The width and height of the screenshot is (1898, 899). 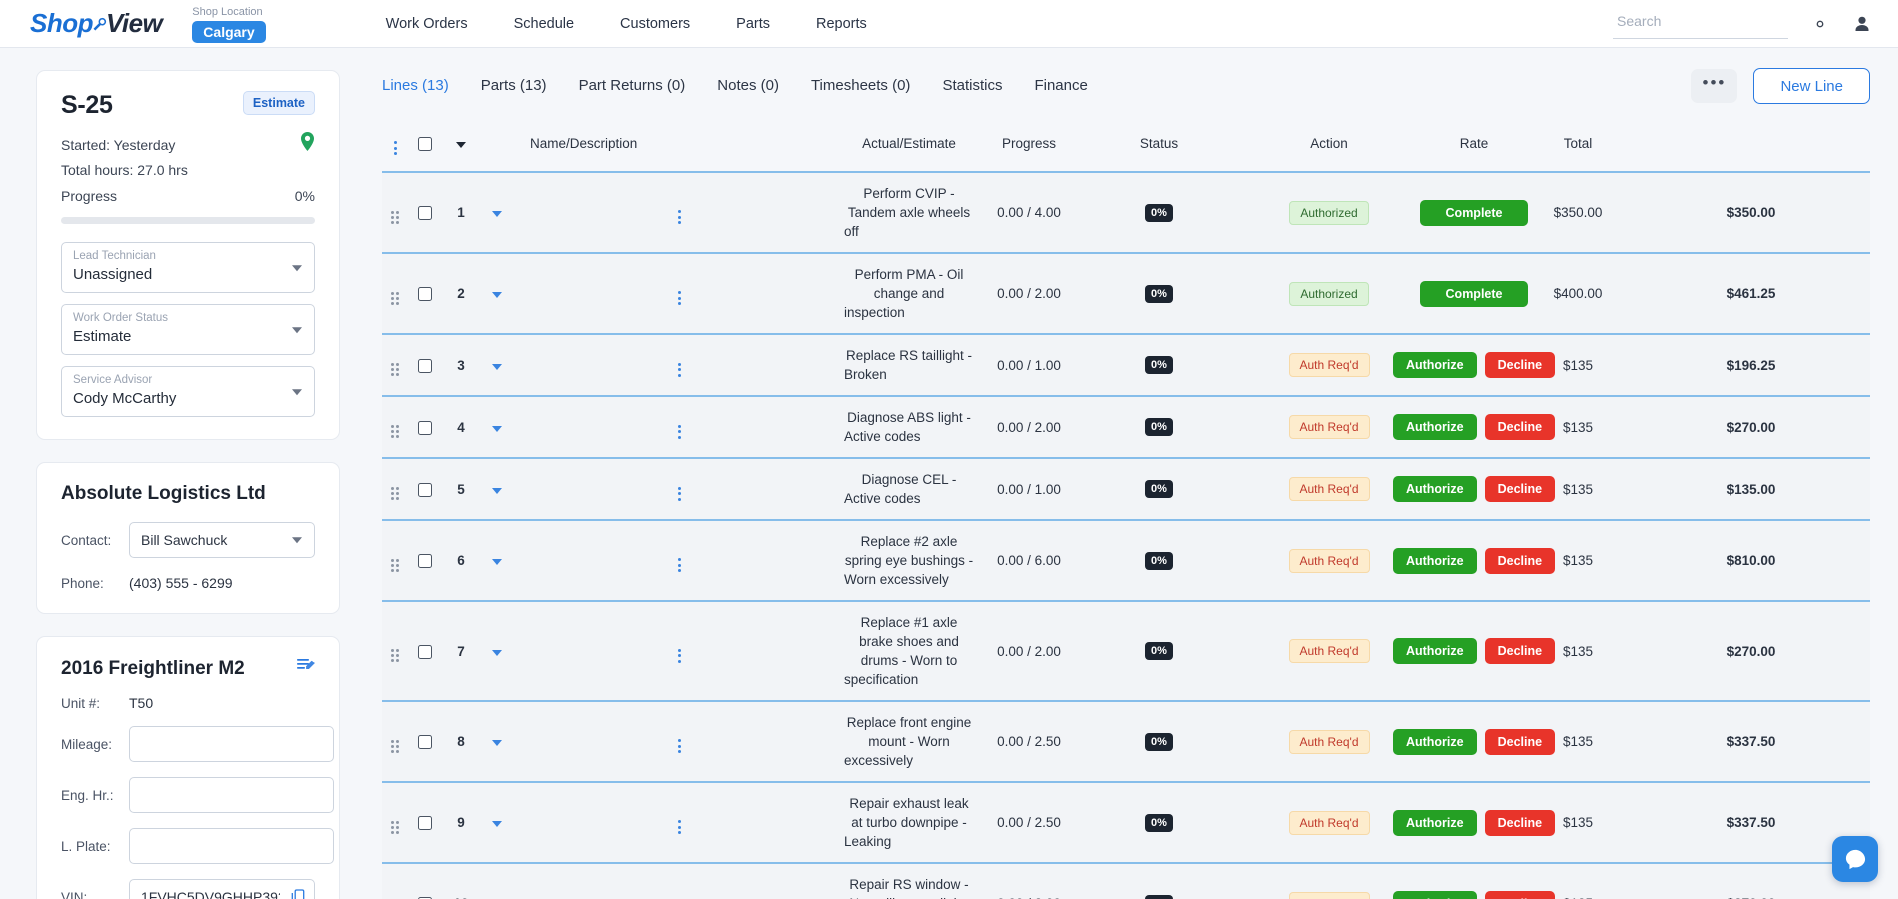 What do you see at coordinates (231, 744) in the screenshot?
I see `mileage-input` at bounding box center [231, 744].